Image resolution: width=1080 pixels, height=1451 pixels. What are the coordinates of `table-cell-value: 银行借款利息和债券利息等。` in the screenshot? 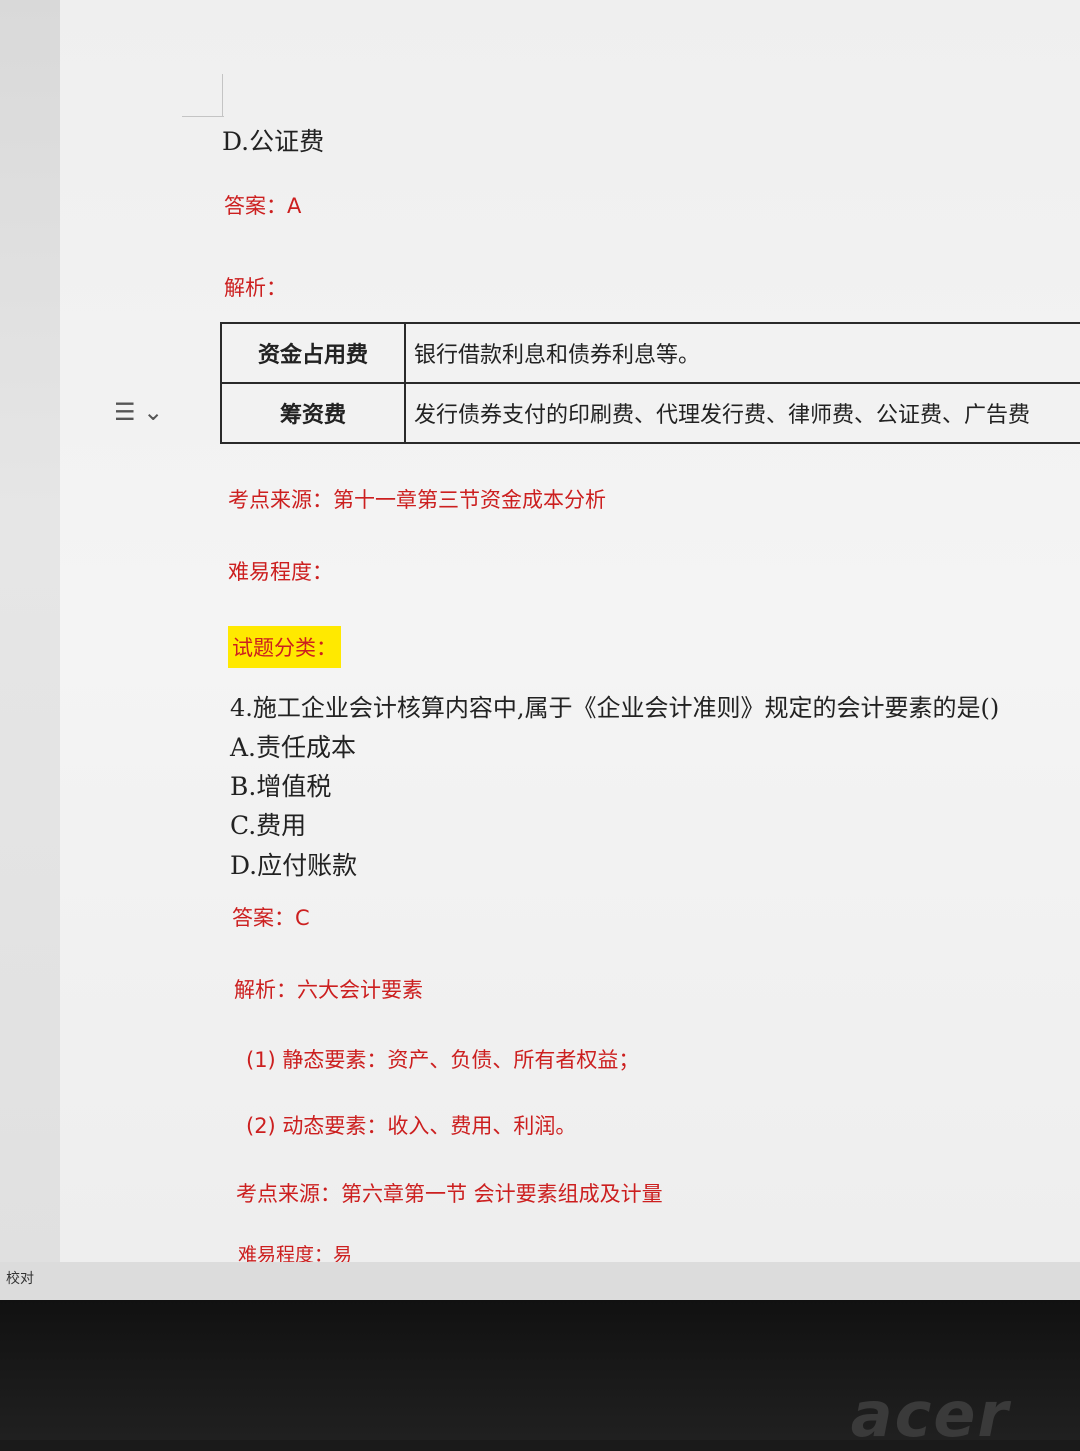 It's located at (742, 353).